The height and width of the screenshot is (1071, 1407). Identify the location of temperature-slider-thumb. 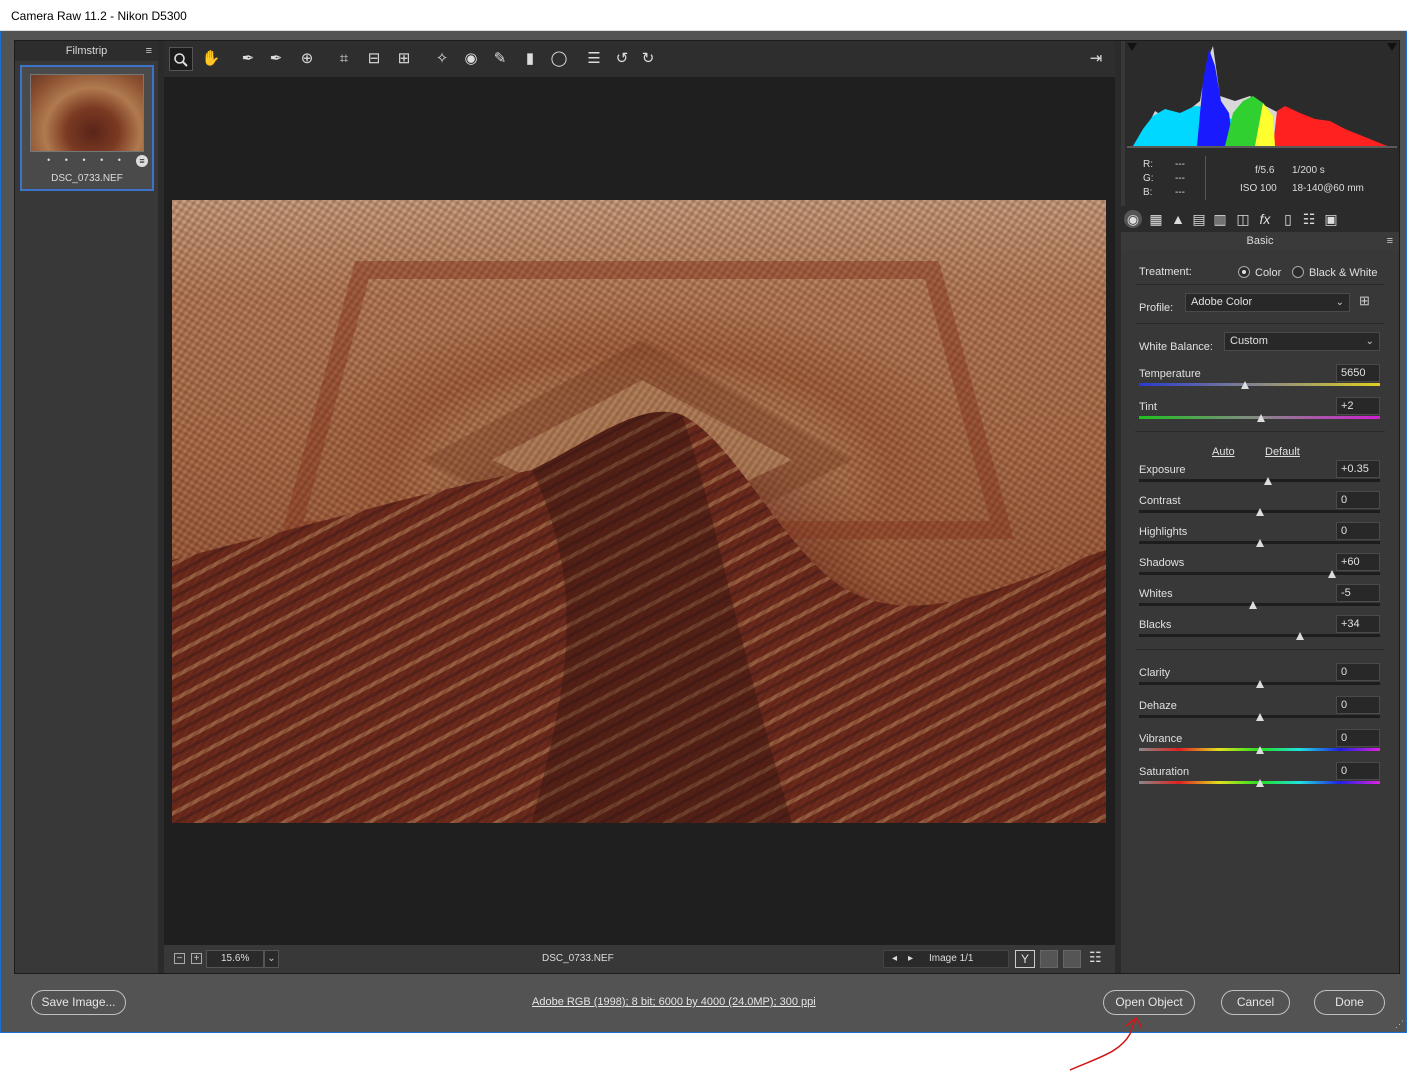
(1245, 385).